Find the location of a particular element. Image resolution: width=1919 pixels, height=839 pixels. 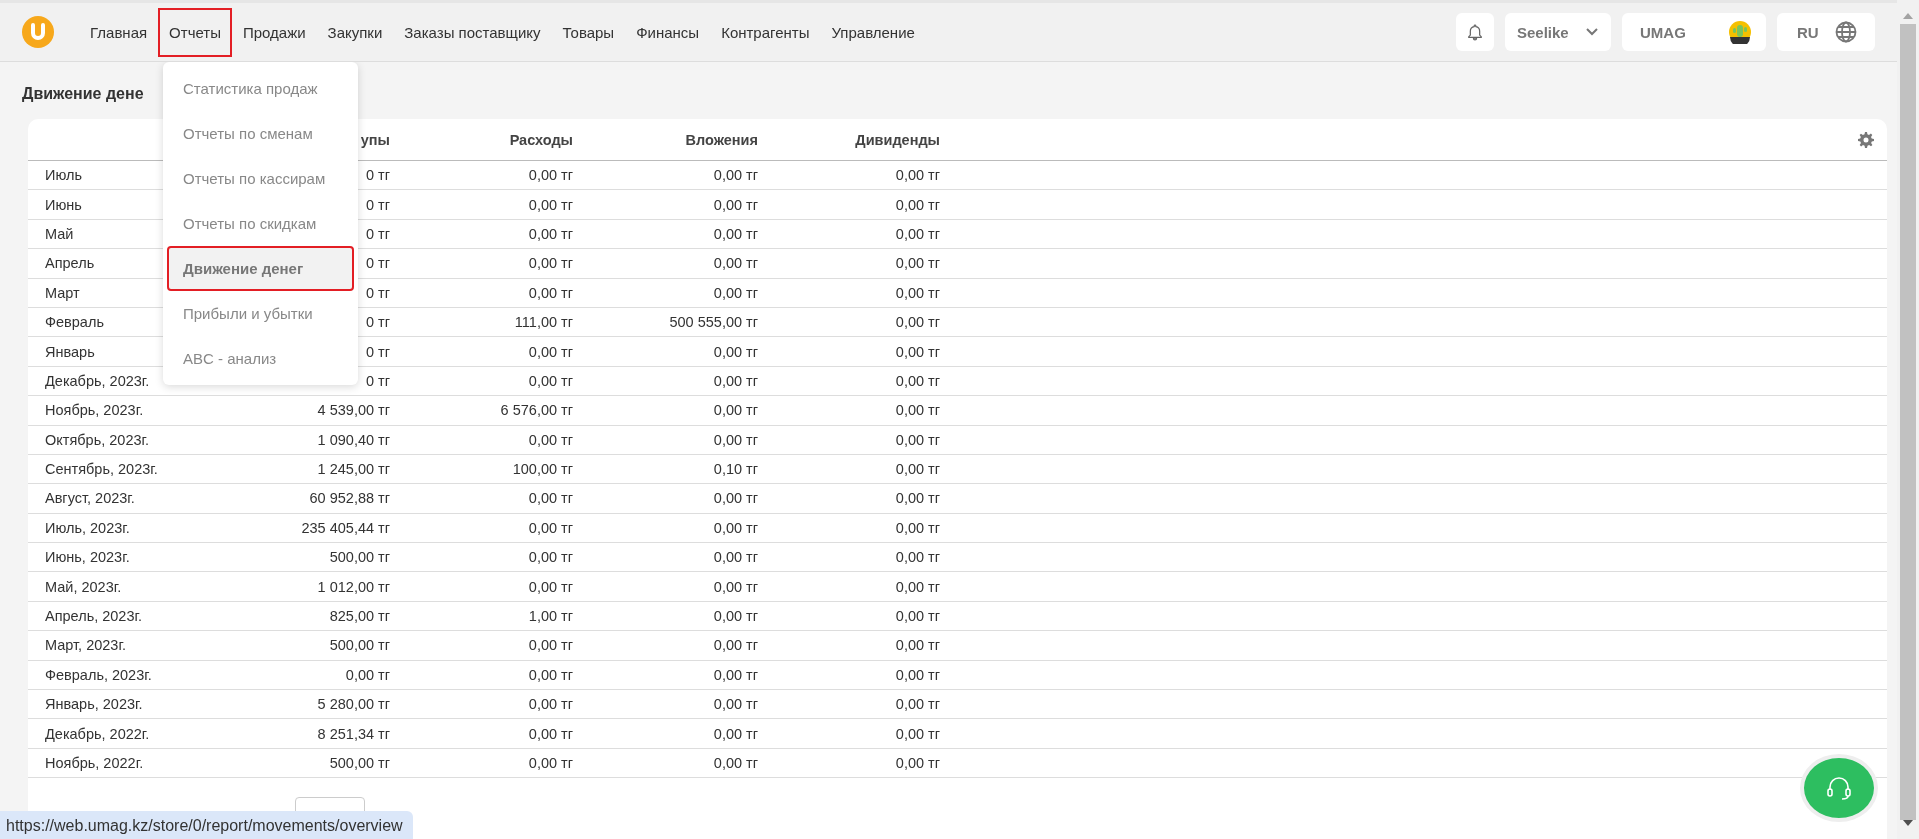

table-cell: Май, 2023г. is located at coordinates (83, 586).